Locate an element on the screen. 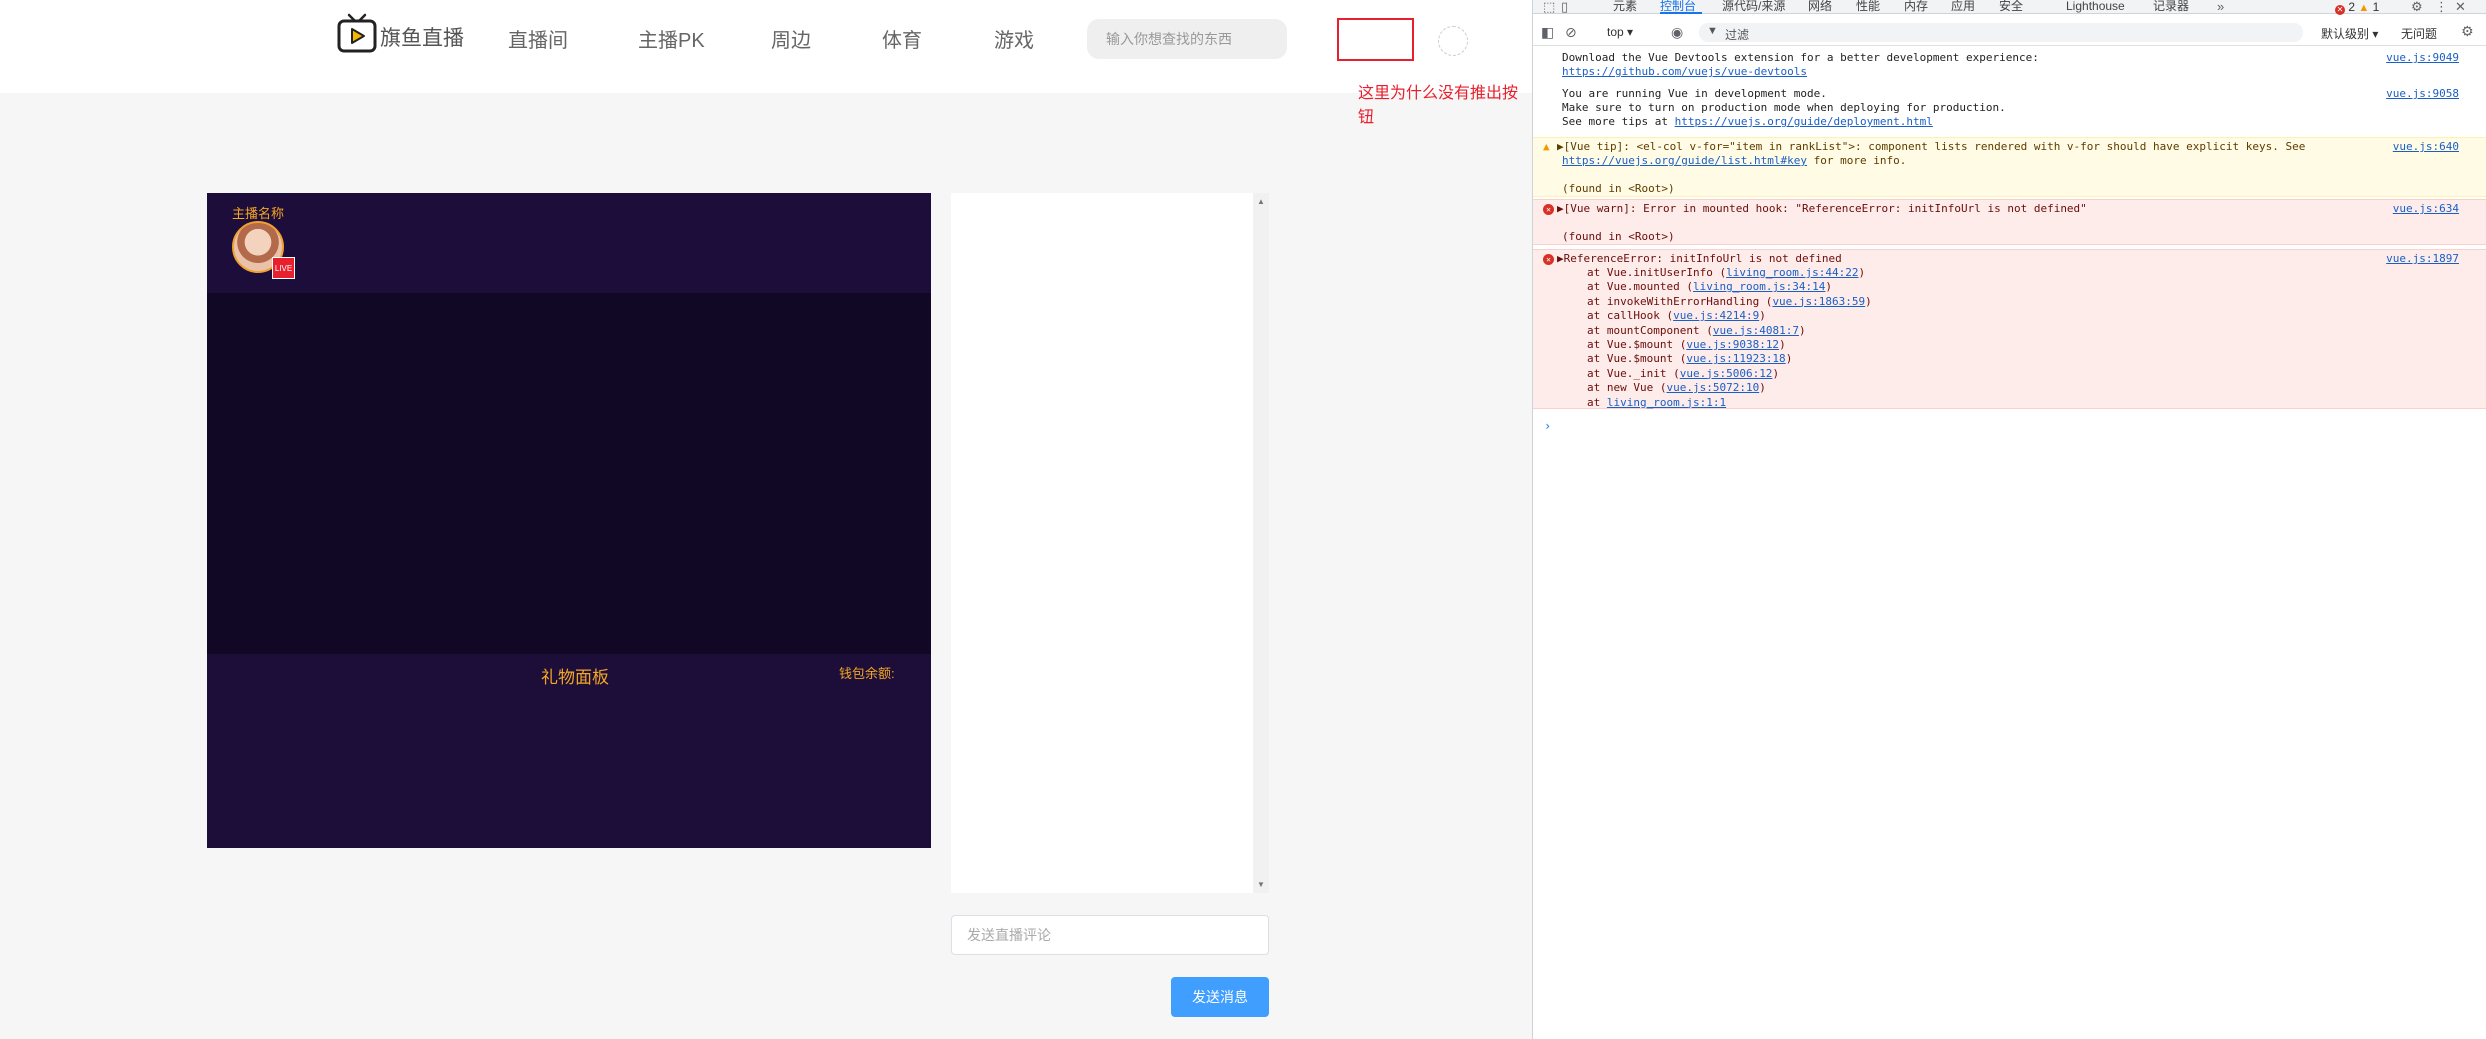 The width and height of the screenshot is (2486, 1039). stack-frame: at Vue.mounted (living_room.js:34:14) is located at coordinates (1710, 287).